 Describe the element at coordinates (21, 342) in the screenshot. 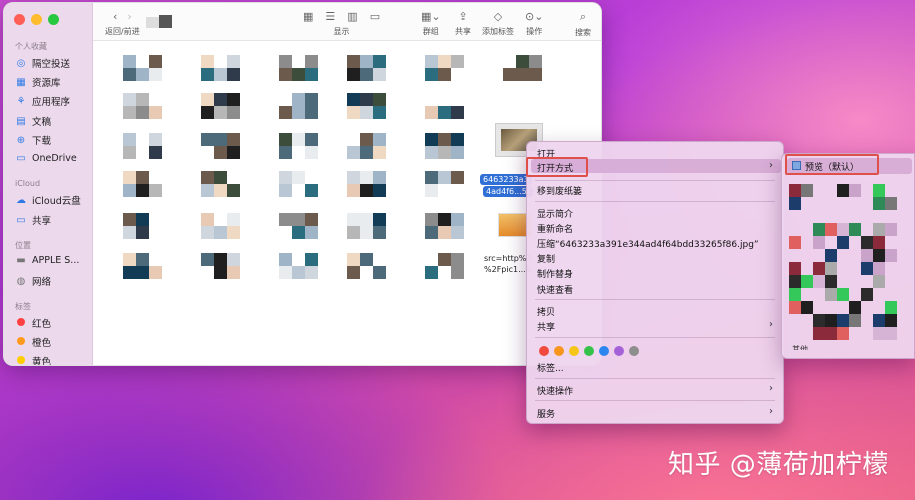

I see `tag-dot-icon` at that location.